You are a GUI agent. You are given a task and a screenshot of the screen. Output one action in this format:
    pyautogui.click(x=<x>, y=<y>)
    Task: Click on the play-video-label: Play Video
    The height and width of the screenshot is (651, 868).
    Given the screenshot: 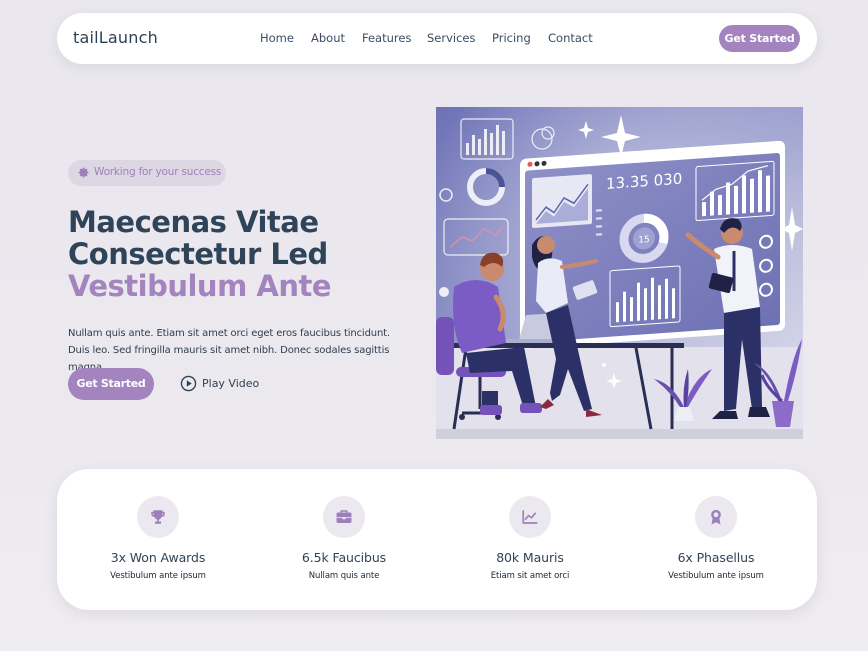 What is the action you would take?
    pyautogui.click(x=231, y=383)
    